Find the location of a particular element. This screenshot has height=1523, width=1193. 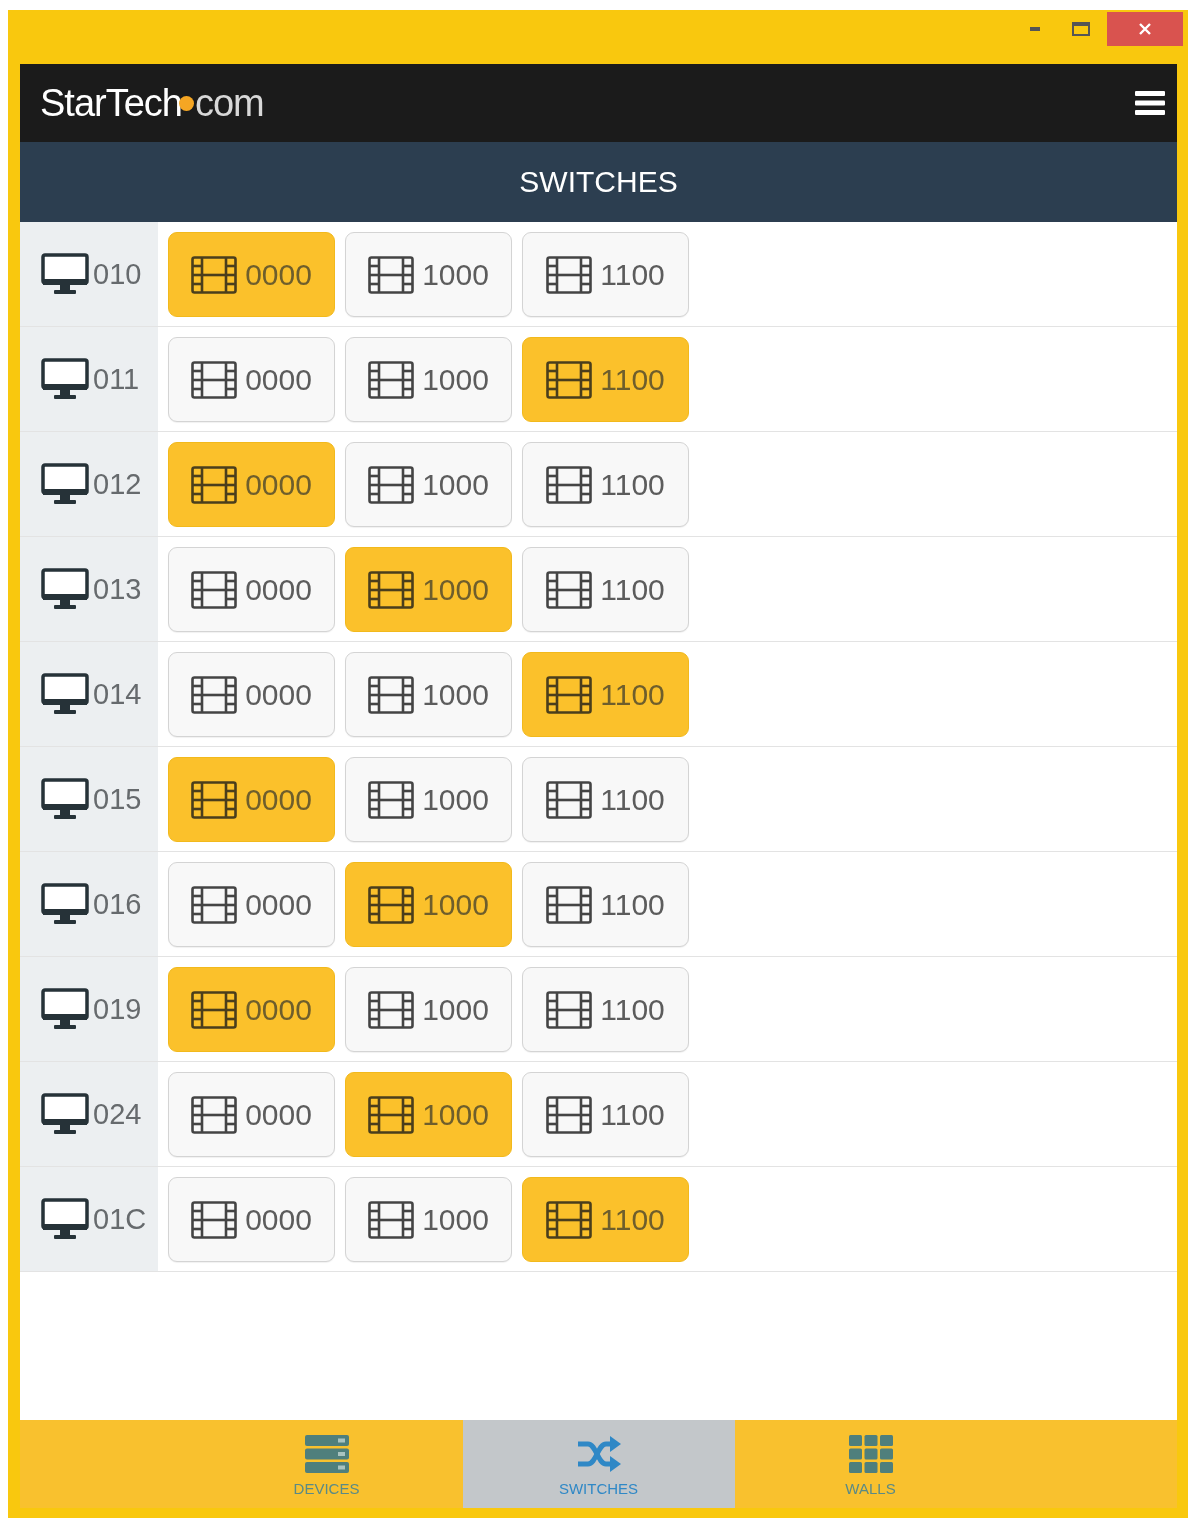

display-label: 012 is located at coordinates (117, 484).